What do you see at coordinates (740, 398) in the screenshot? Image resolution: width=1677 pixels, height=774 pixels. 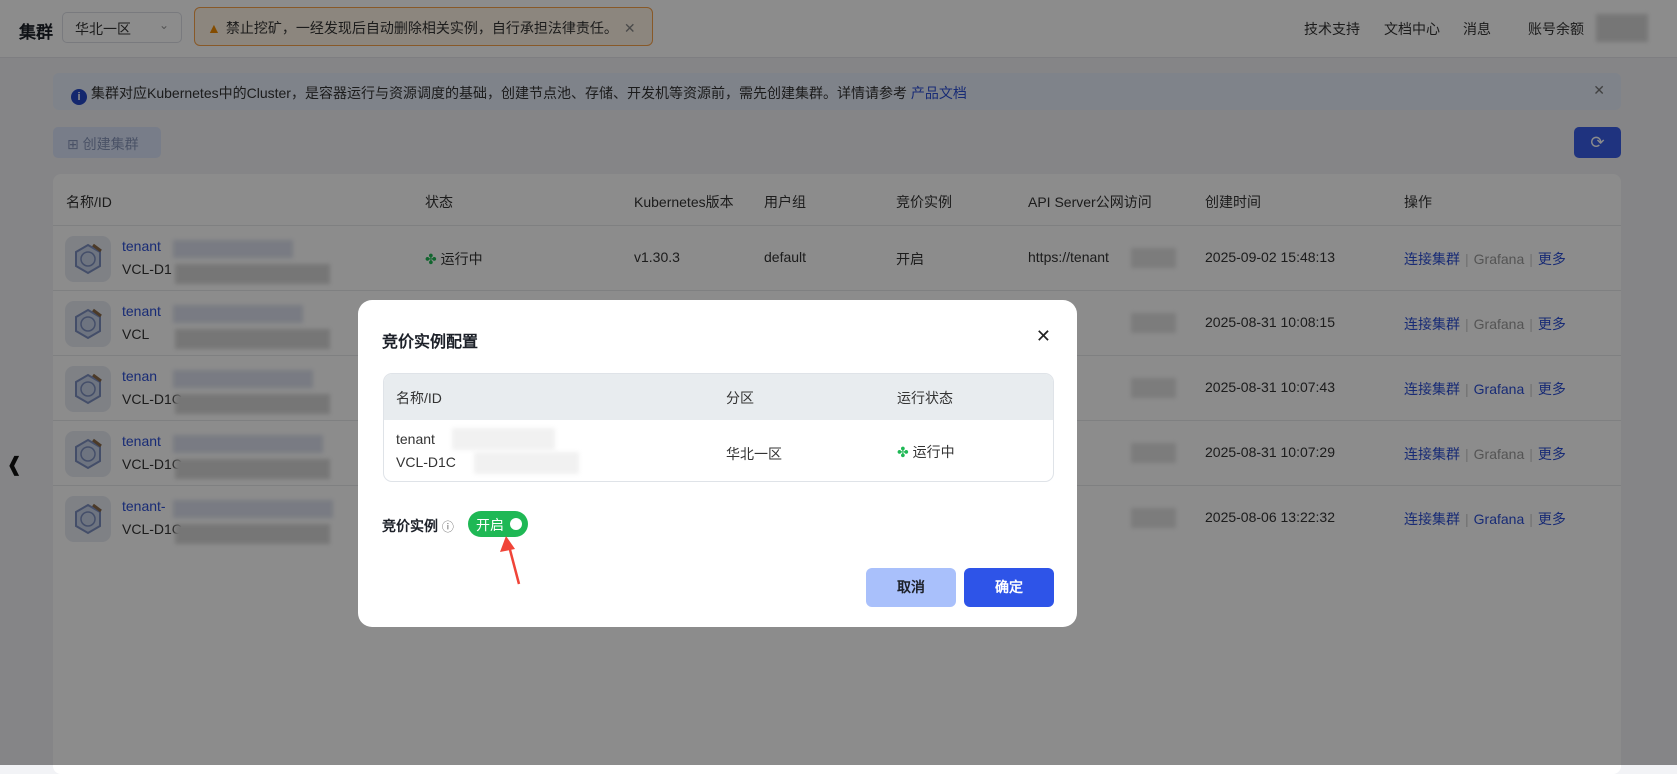 I see `col-region: 分区` at bounding box center [740, 398].